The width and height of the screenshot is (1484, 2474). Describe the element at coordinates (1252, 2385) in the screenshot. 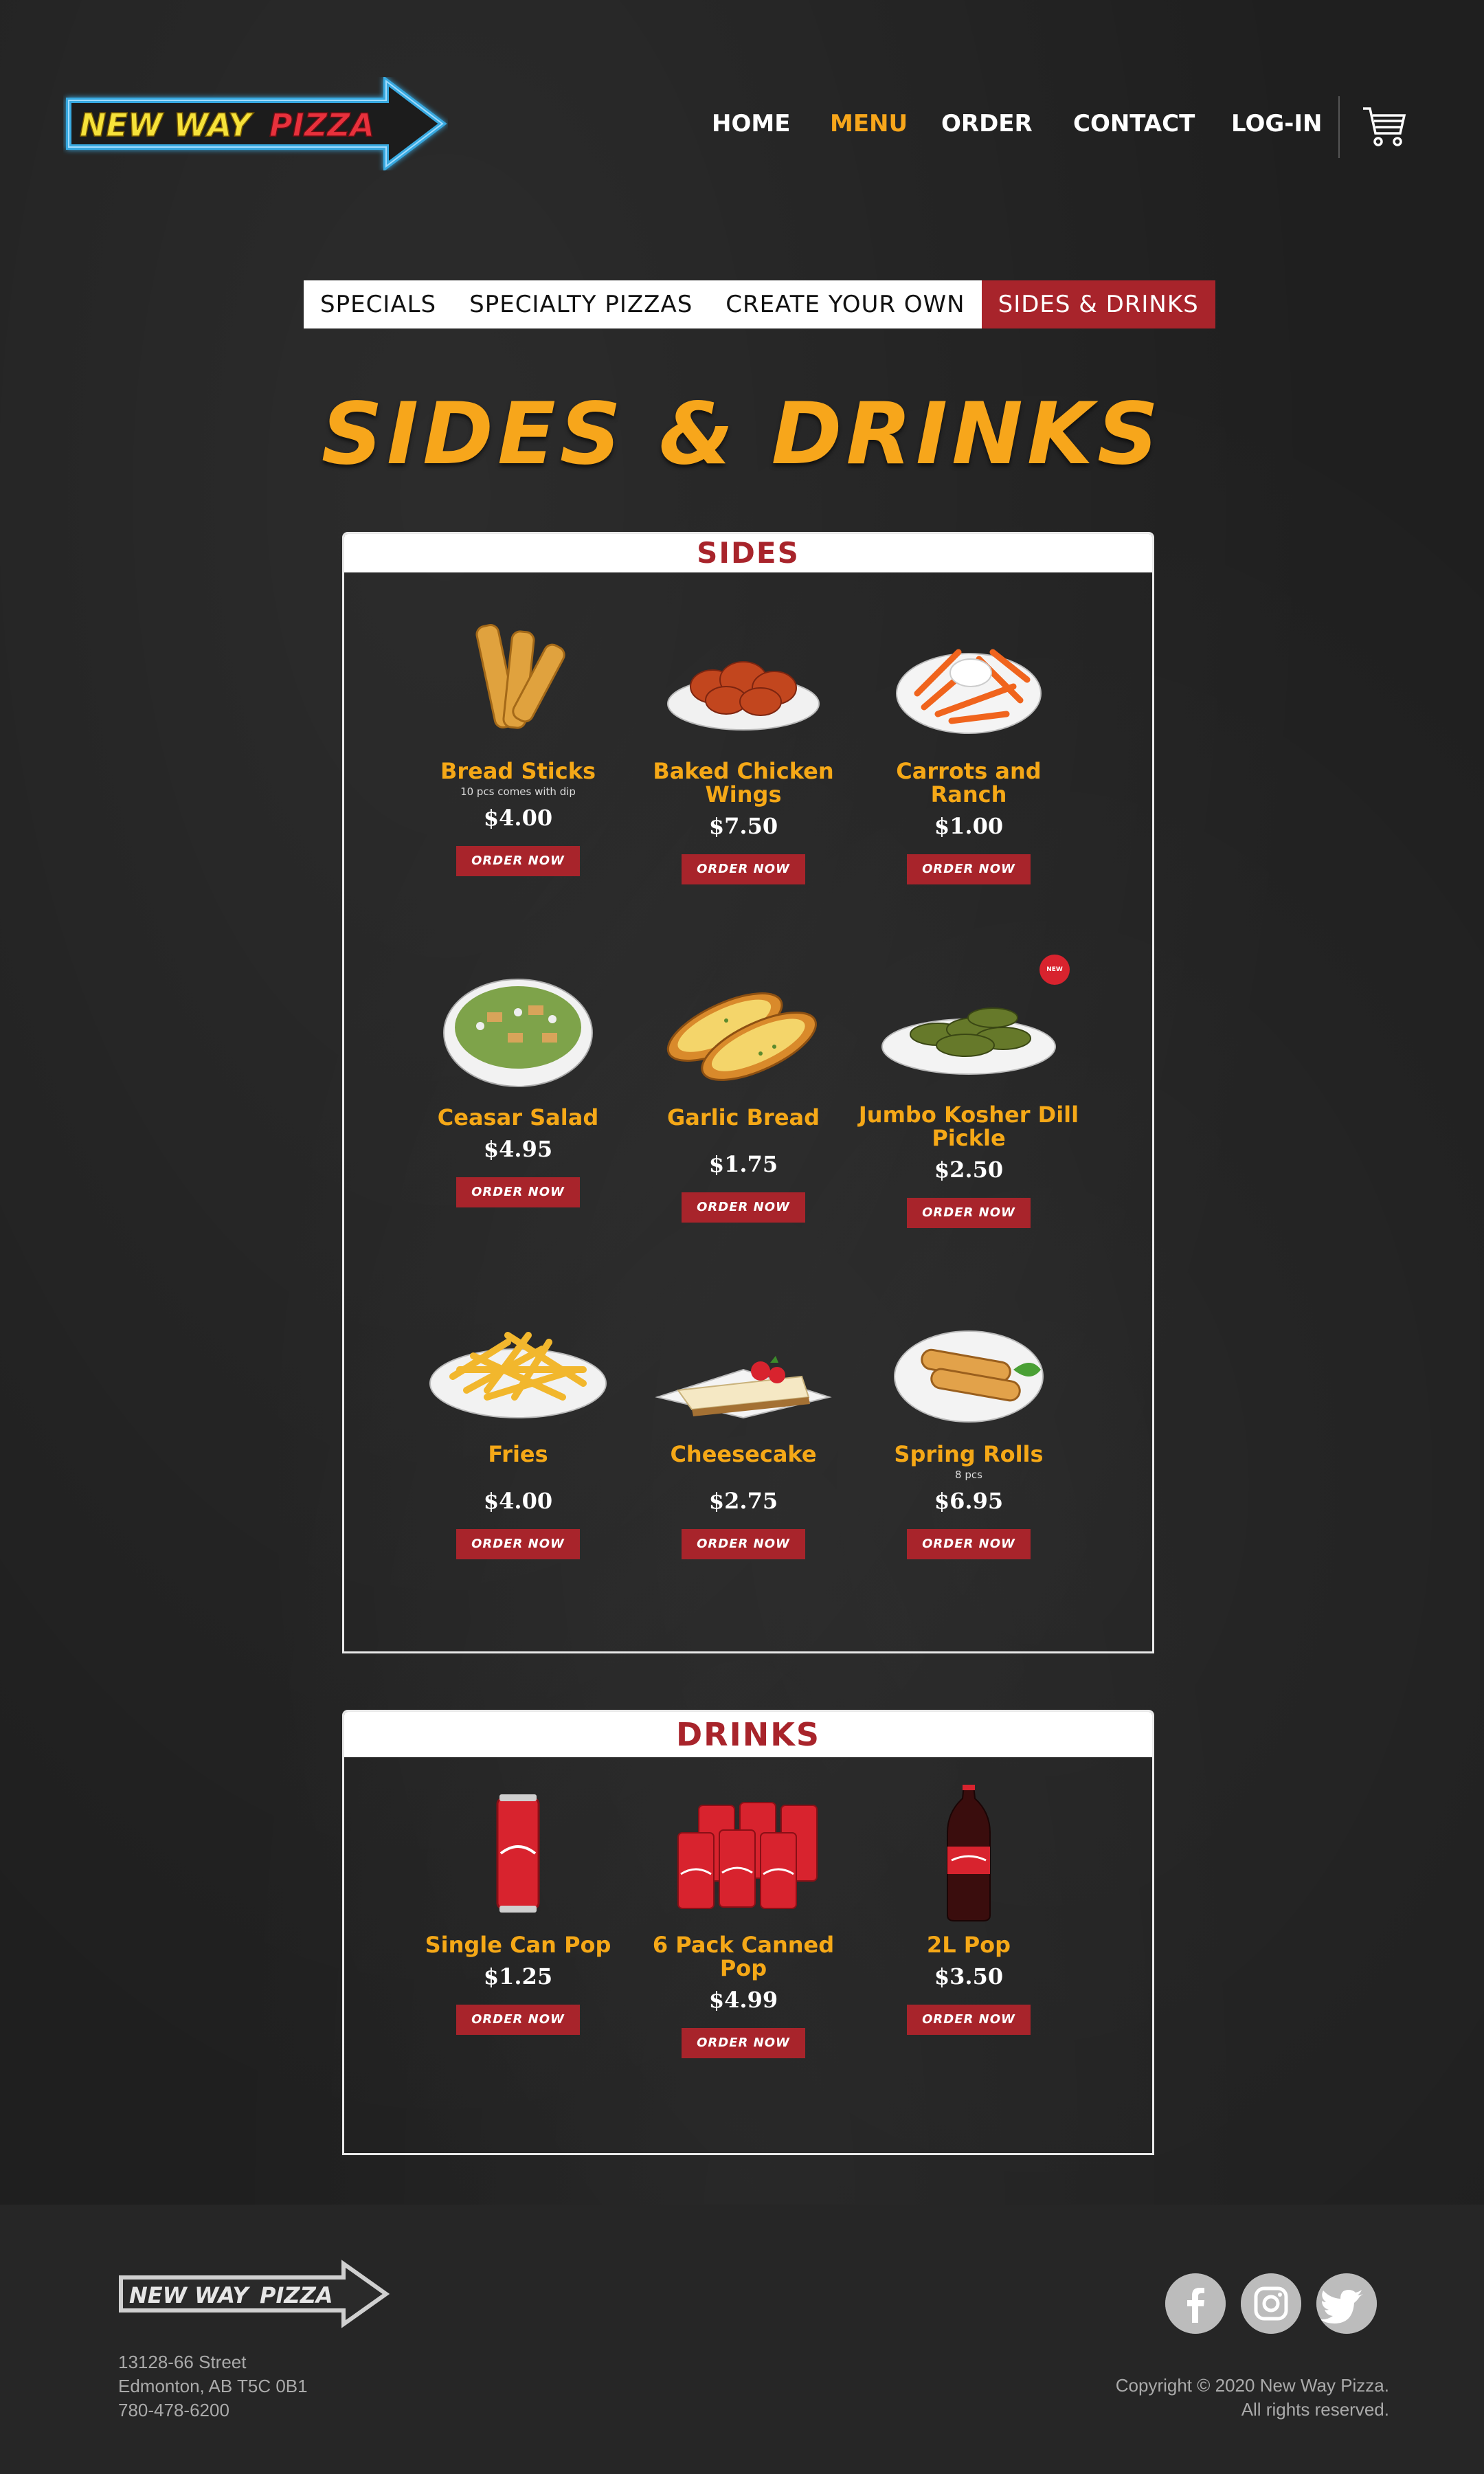

I see `copyright-line: Copyright © 2020 New Way Pizza.` at that location.